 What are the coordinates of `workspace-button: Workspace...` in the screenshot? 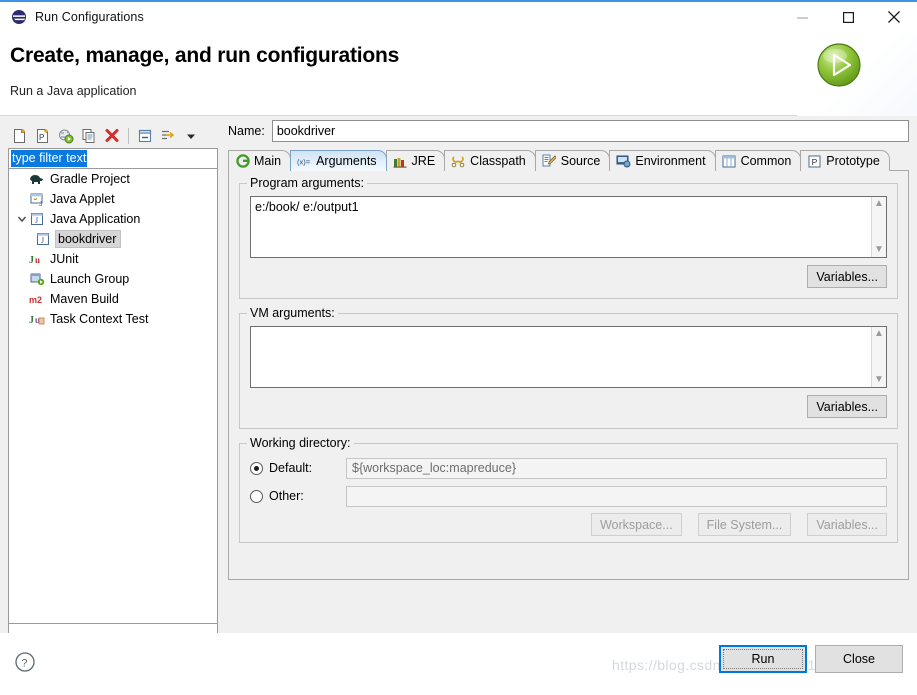 It's located at (636, 524).